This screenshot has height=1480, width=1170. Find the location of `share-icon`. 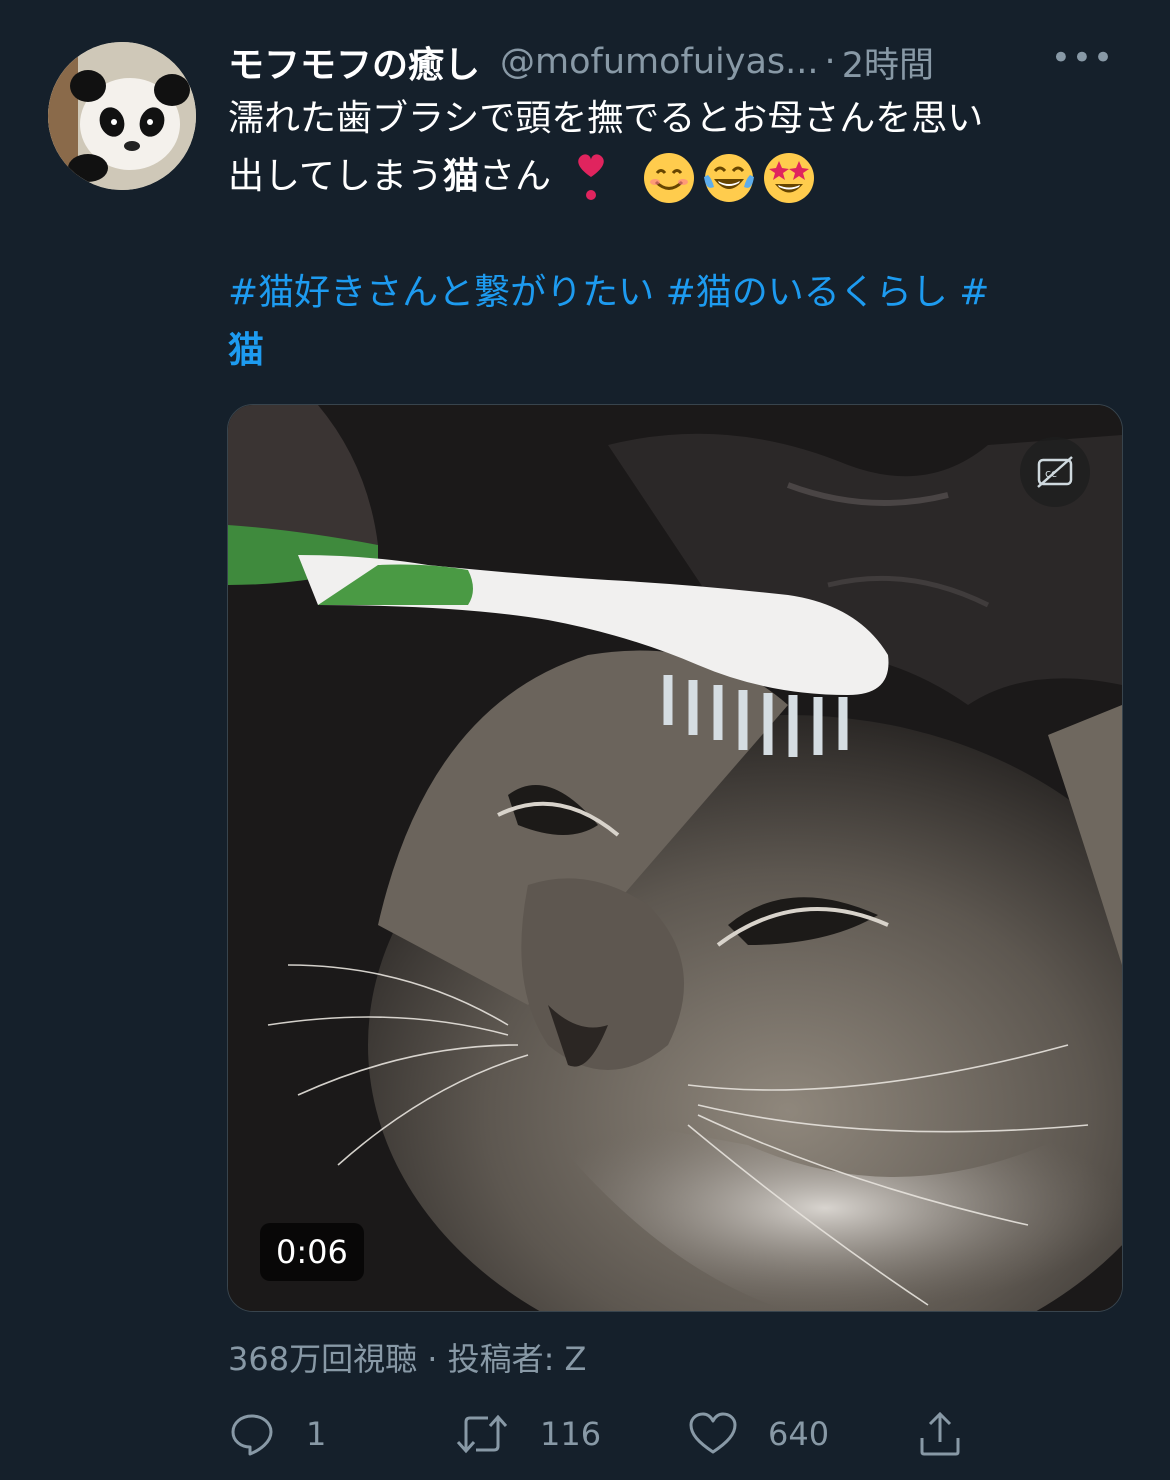

share-icon is located at coordinates (940, 1433).